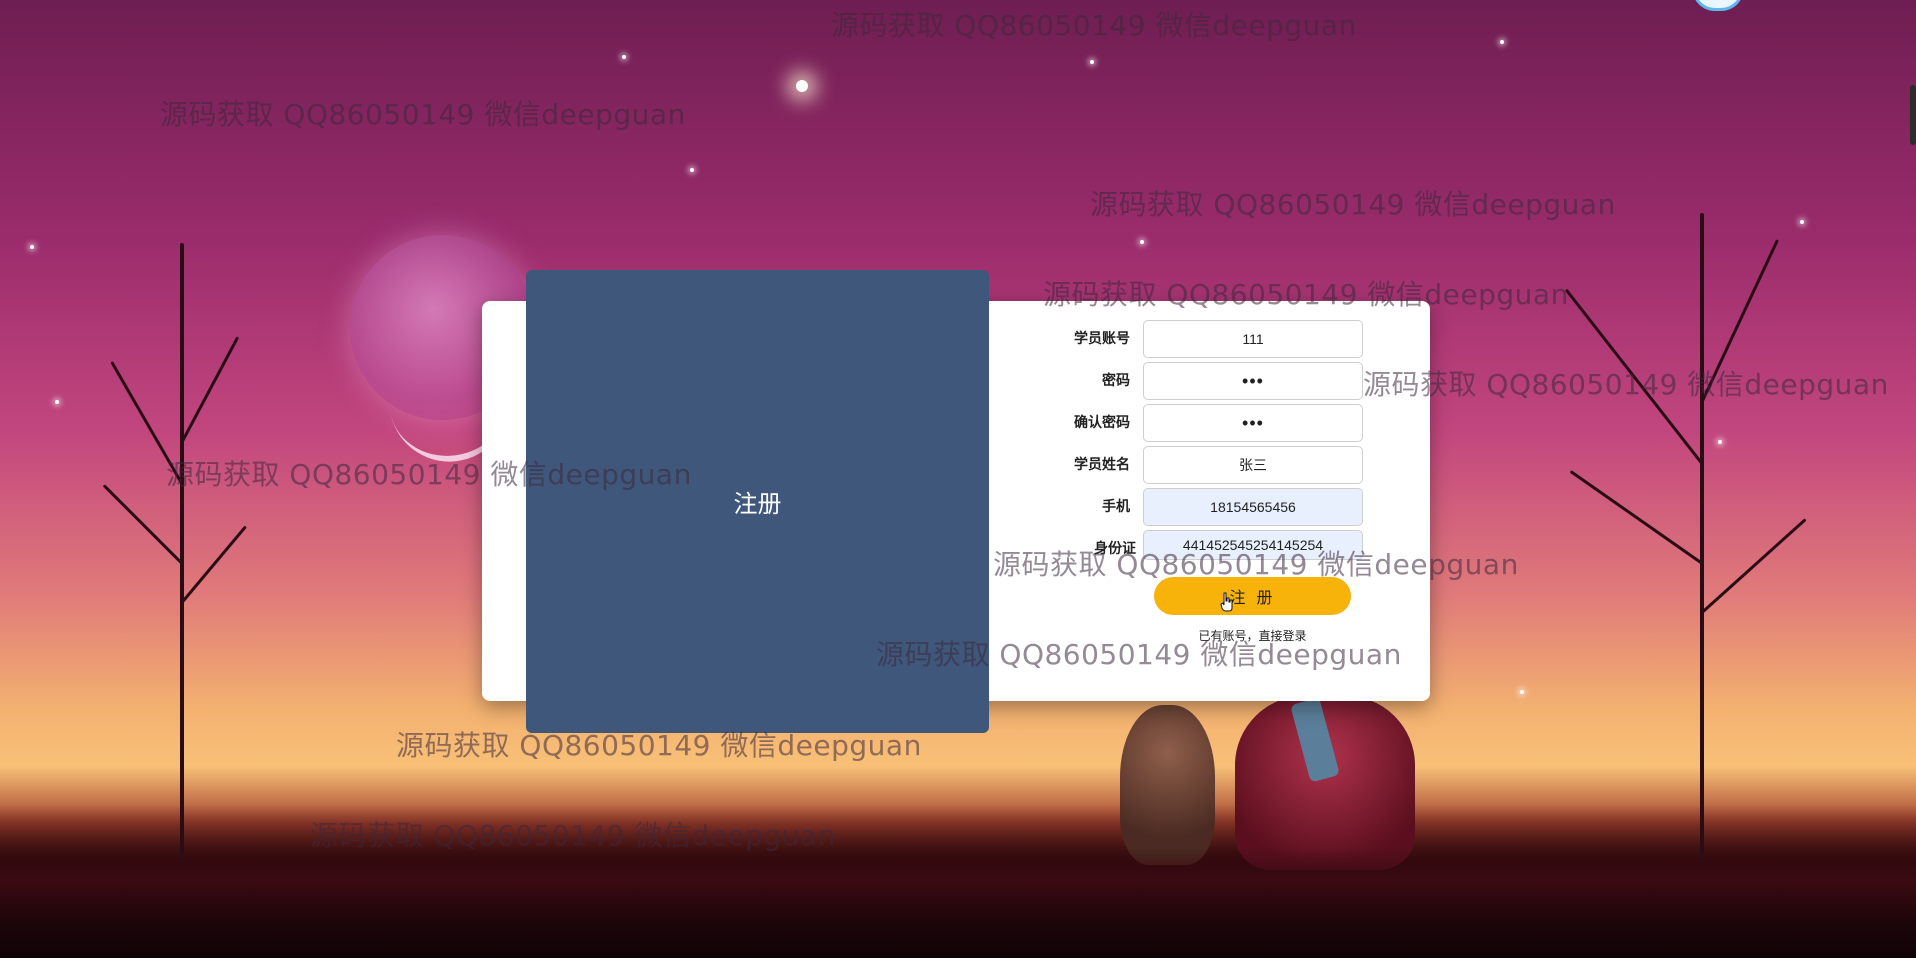 This screenshot has width=1916, height=958. I want to click on register-button: 注 册, so click(1252, 596).